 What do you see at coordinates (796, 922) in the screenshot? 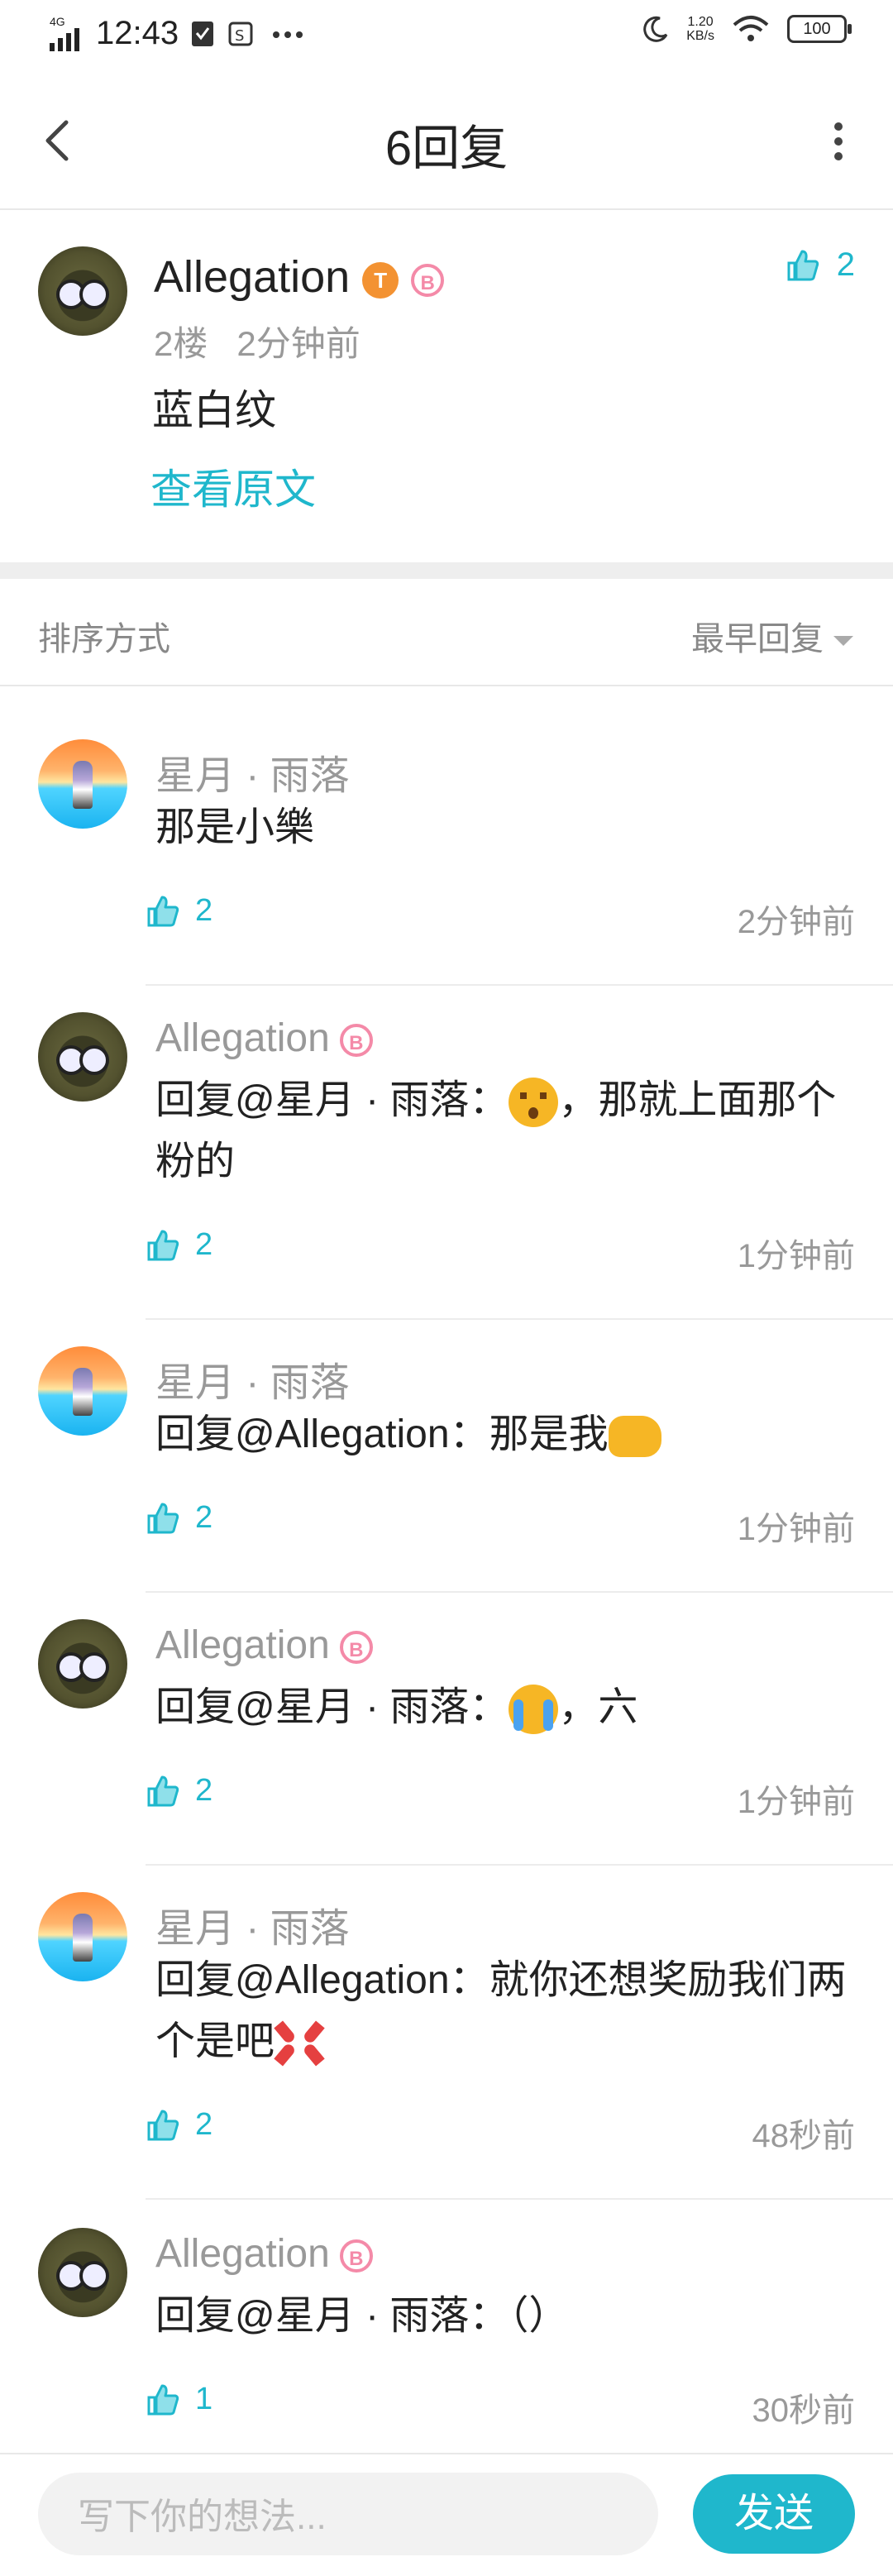
I see `reply-time: 2分钟前` at bounding box center [796, 922].